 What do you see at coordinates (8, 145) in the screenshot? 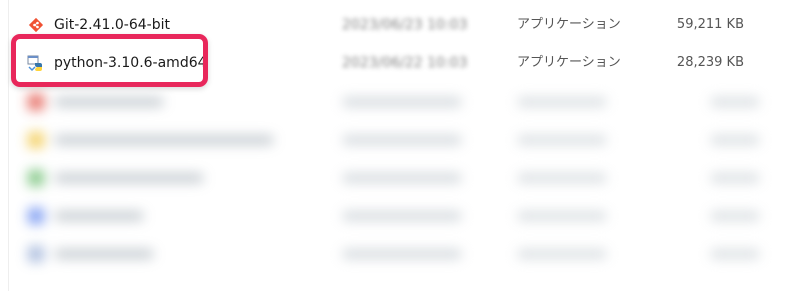
I see `pane-edge` at bounding box center [8, 145].